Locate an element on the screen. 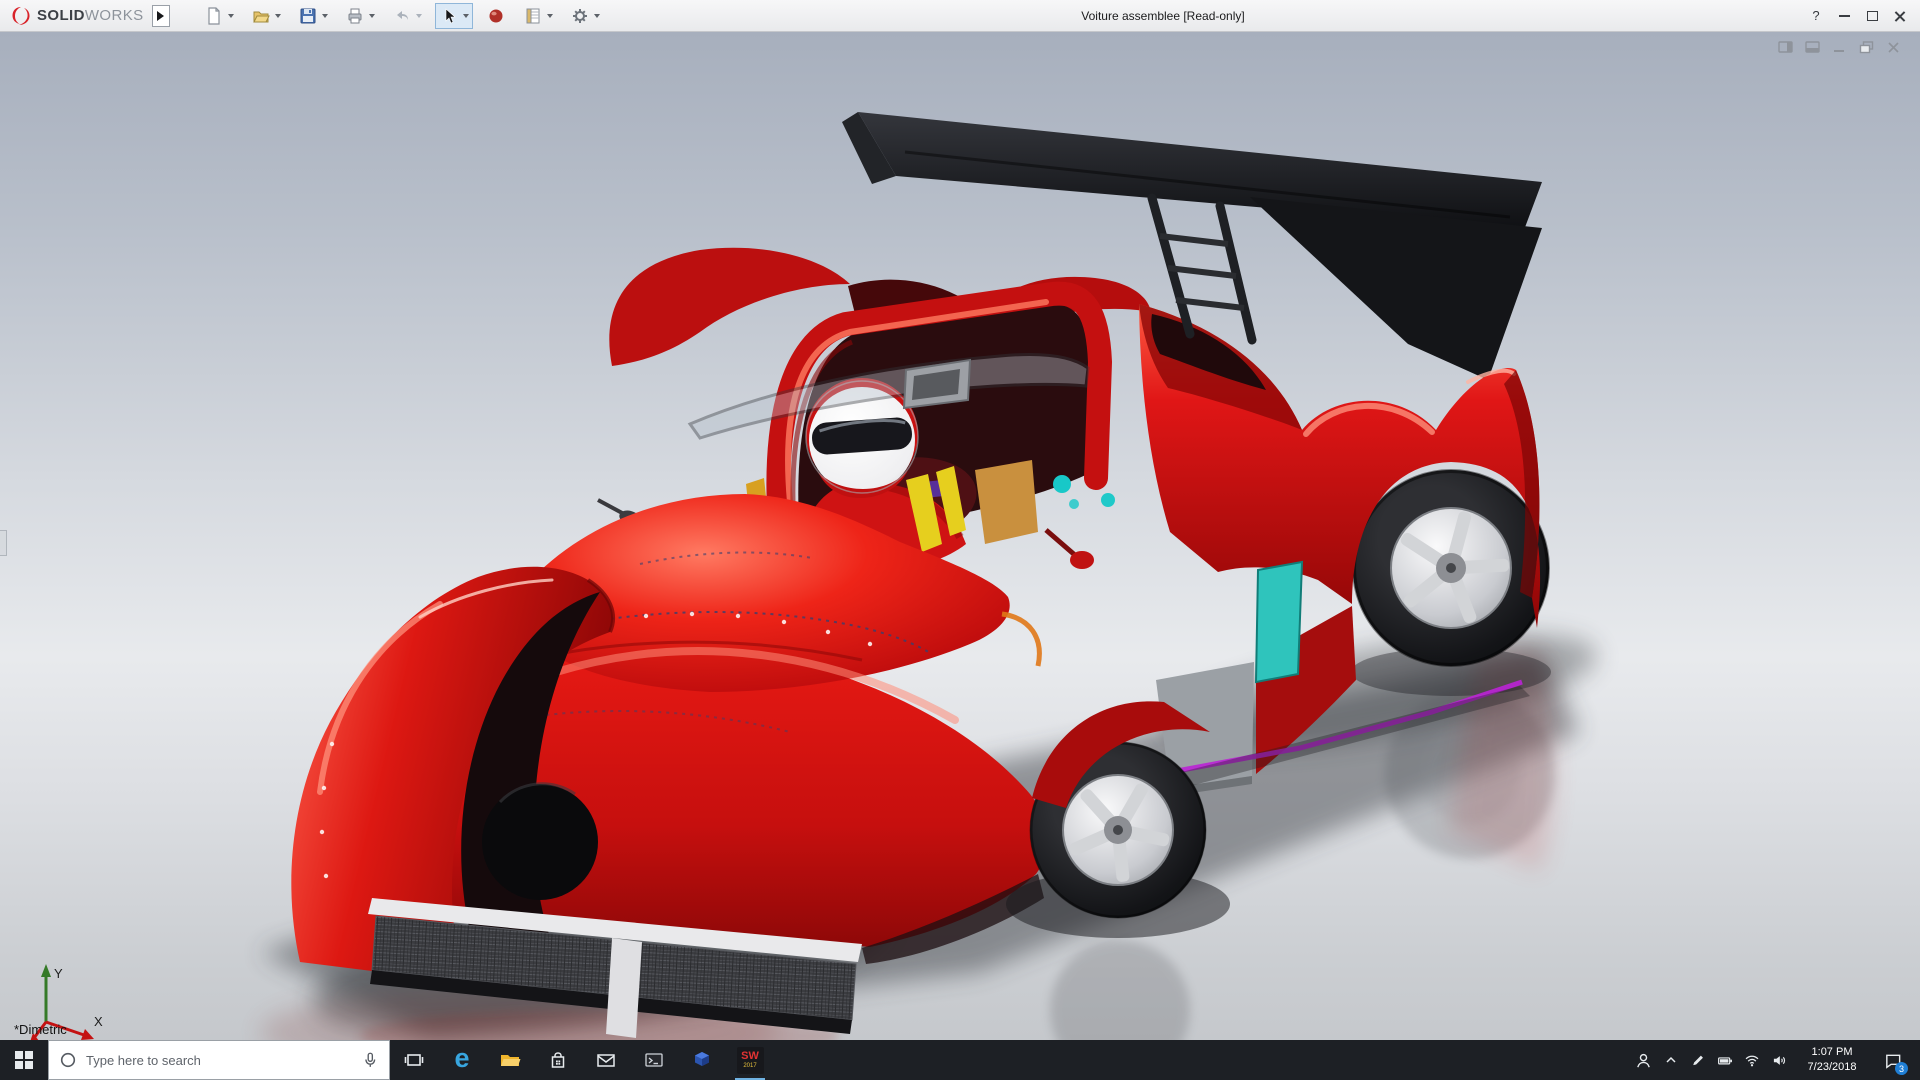  clock-time: 1:07 PM is located at coordinates (1832, 1052).